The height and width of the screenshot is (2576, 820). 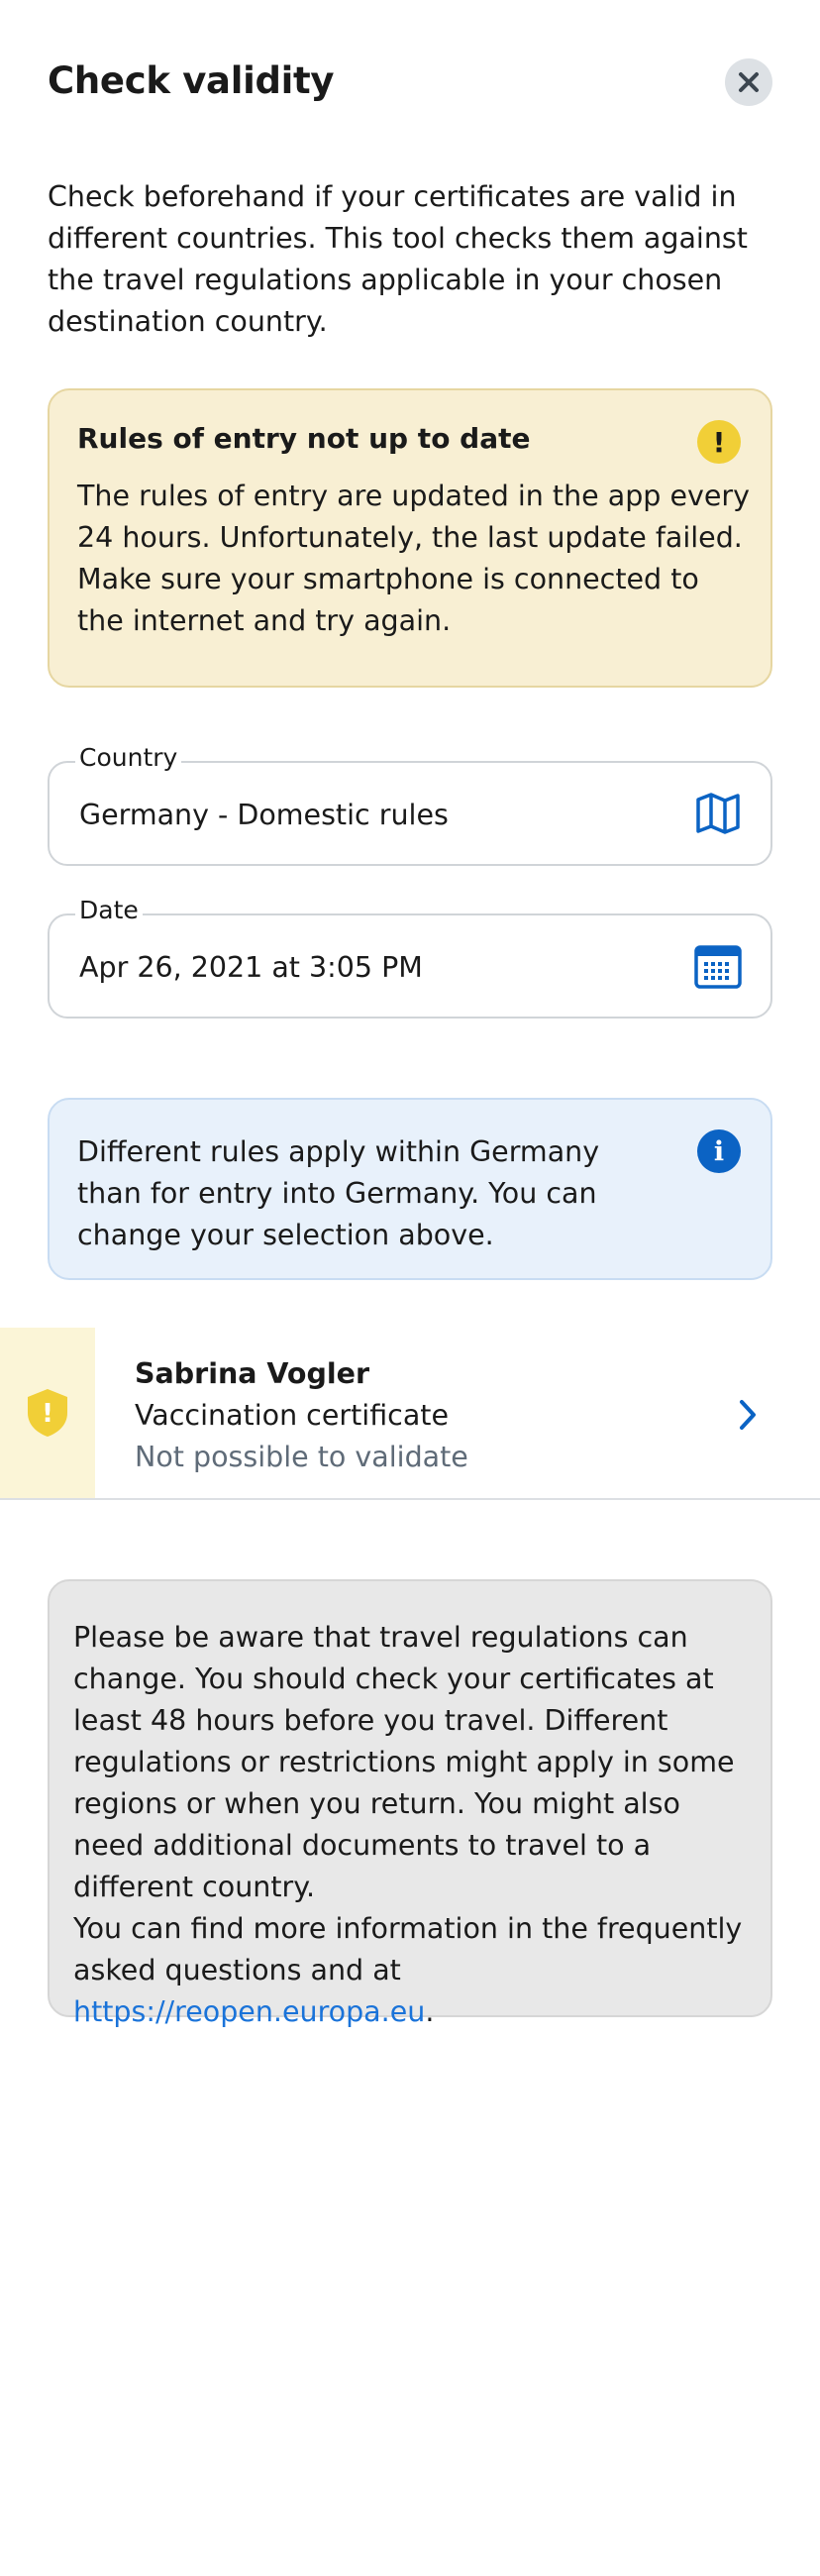 What do you see at coordinates (252, 1373) in the screenshot?
I see `certificate-holder-name: Sabrina Vogler` at bounding box center [252, 1373].